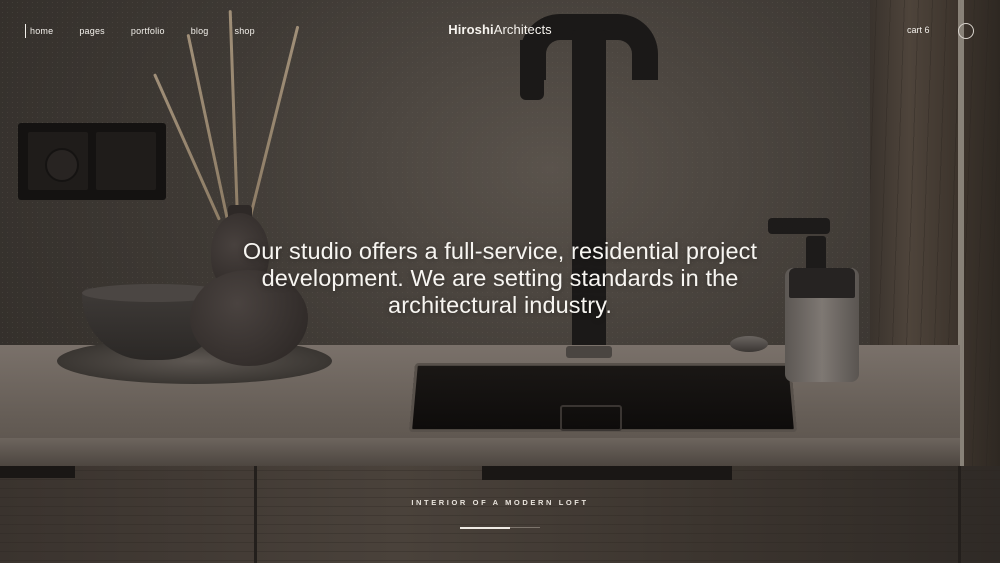 This screenshot has width=1000, height=563. What do you see at coordinates (966, 31) in the screenshot?
I see `menu-circle-icon` at bounding box center [966, 31].